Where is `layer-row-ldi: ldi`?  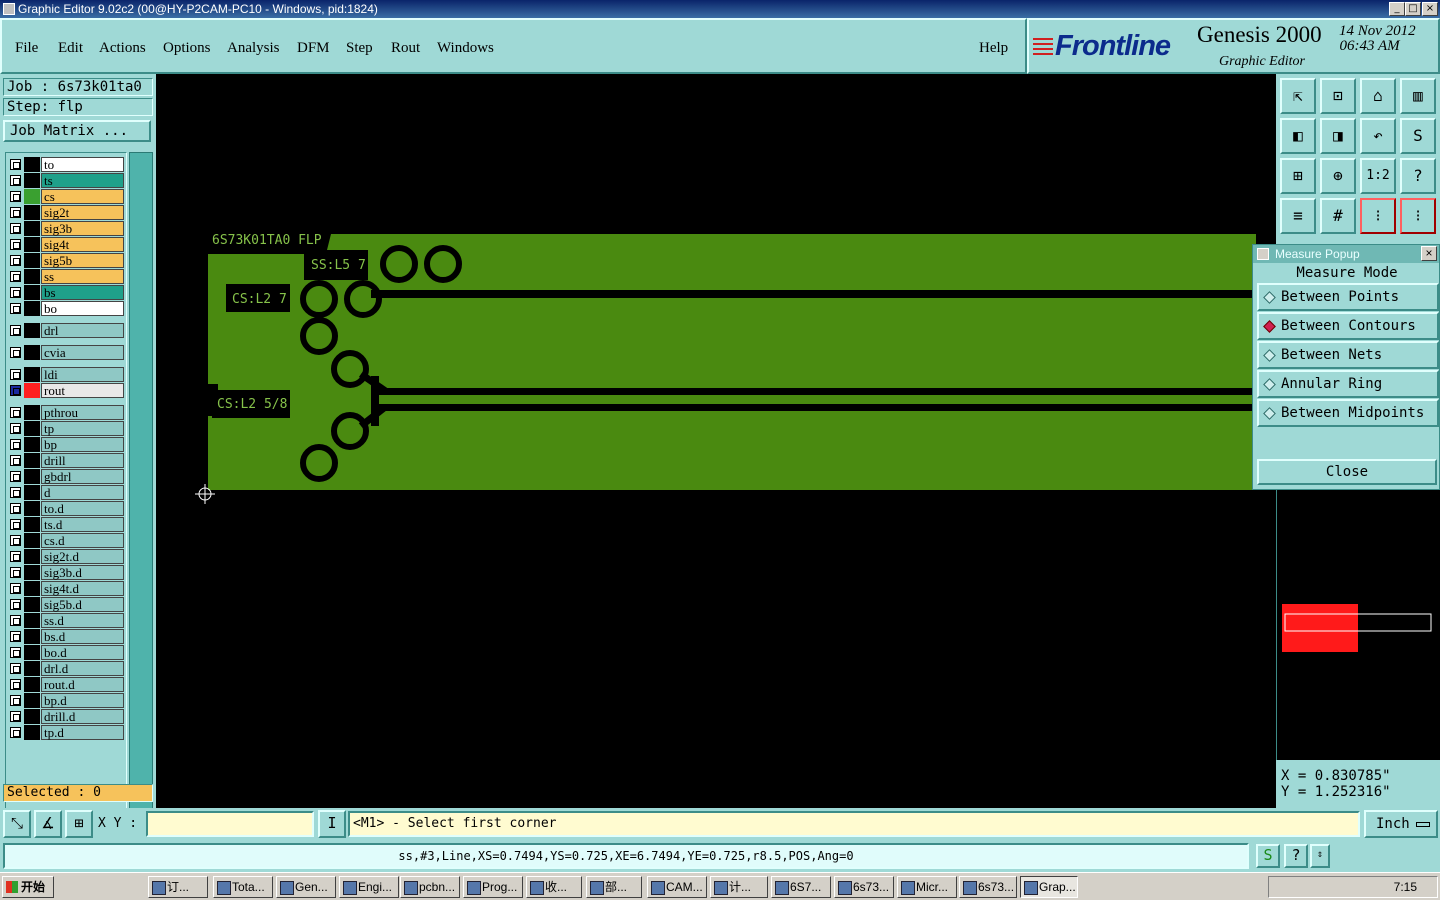 layer-row-ldi: ldi is located at coordinates (66, 374).